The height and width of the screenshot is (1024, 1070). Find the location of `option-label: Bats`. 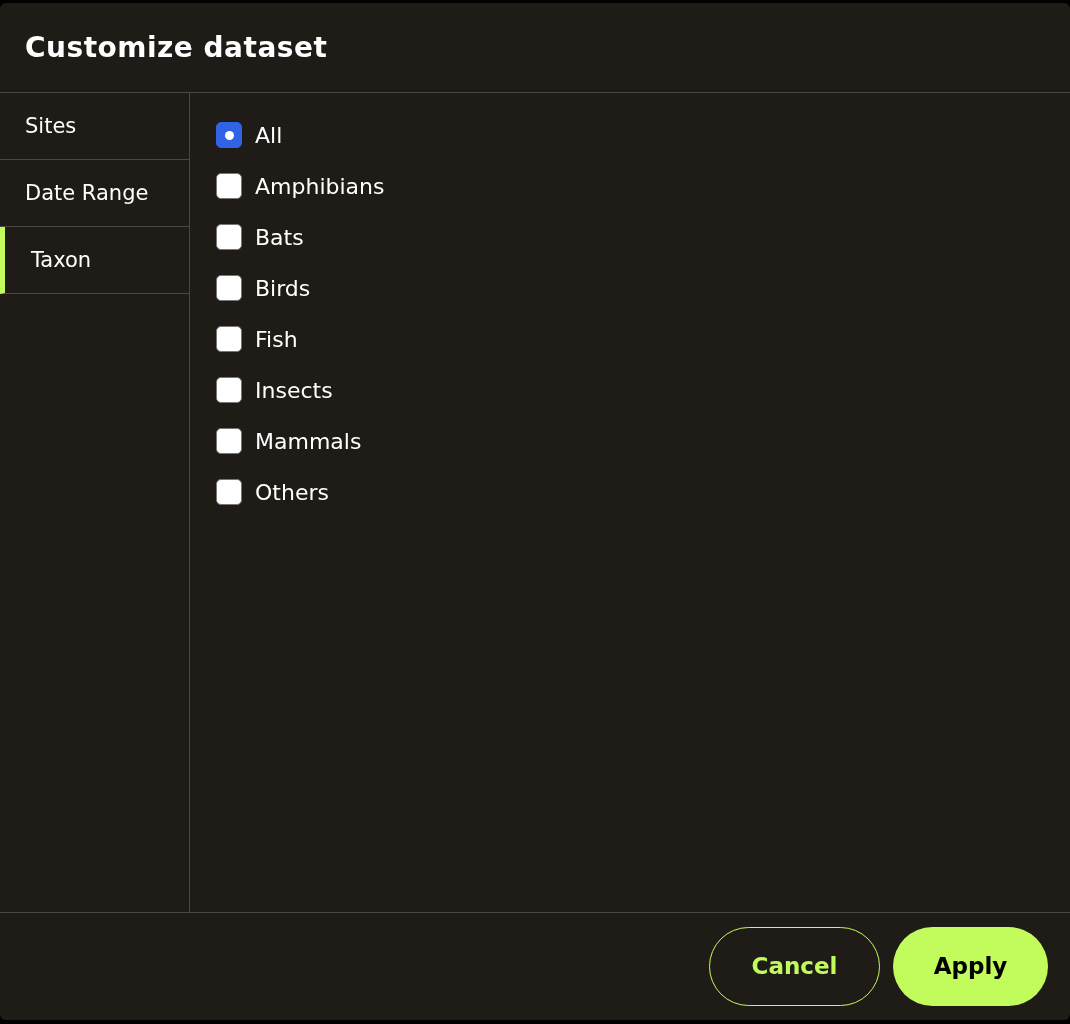

option-label: Bats is located at coordinates (279, 237).